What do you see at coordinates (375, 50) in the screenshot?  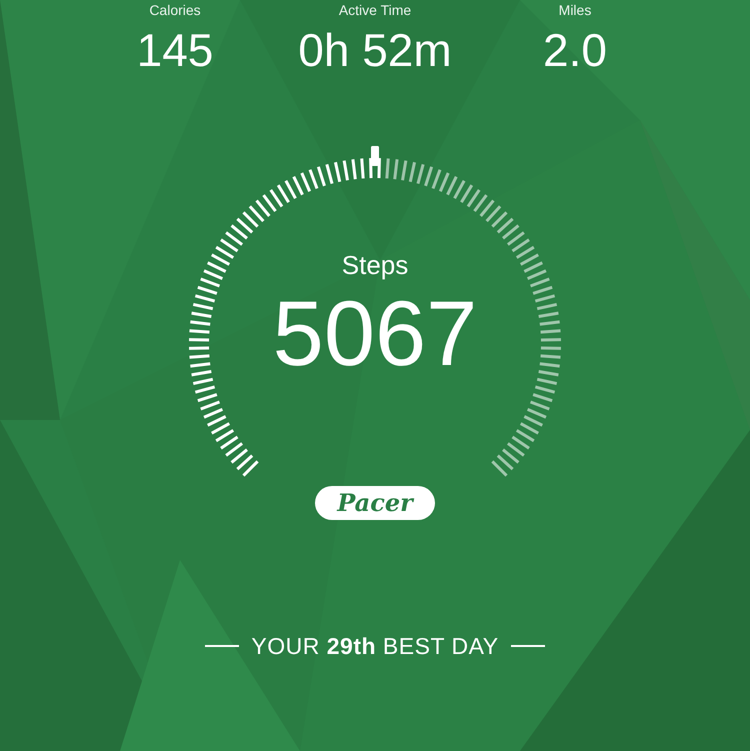 I see `stat-value: 0h 52m` at bounding box center [375, 50].